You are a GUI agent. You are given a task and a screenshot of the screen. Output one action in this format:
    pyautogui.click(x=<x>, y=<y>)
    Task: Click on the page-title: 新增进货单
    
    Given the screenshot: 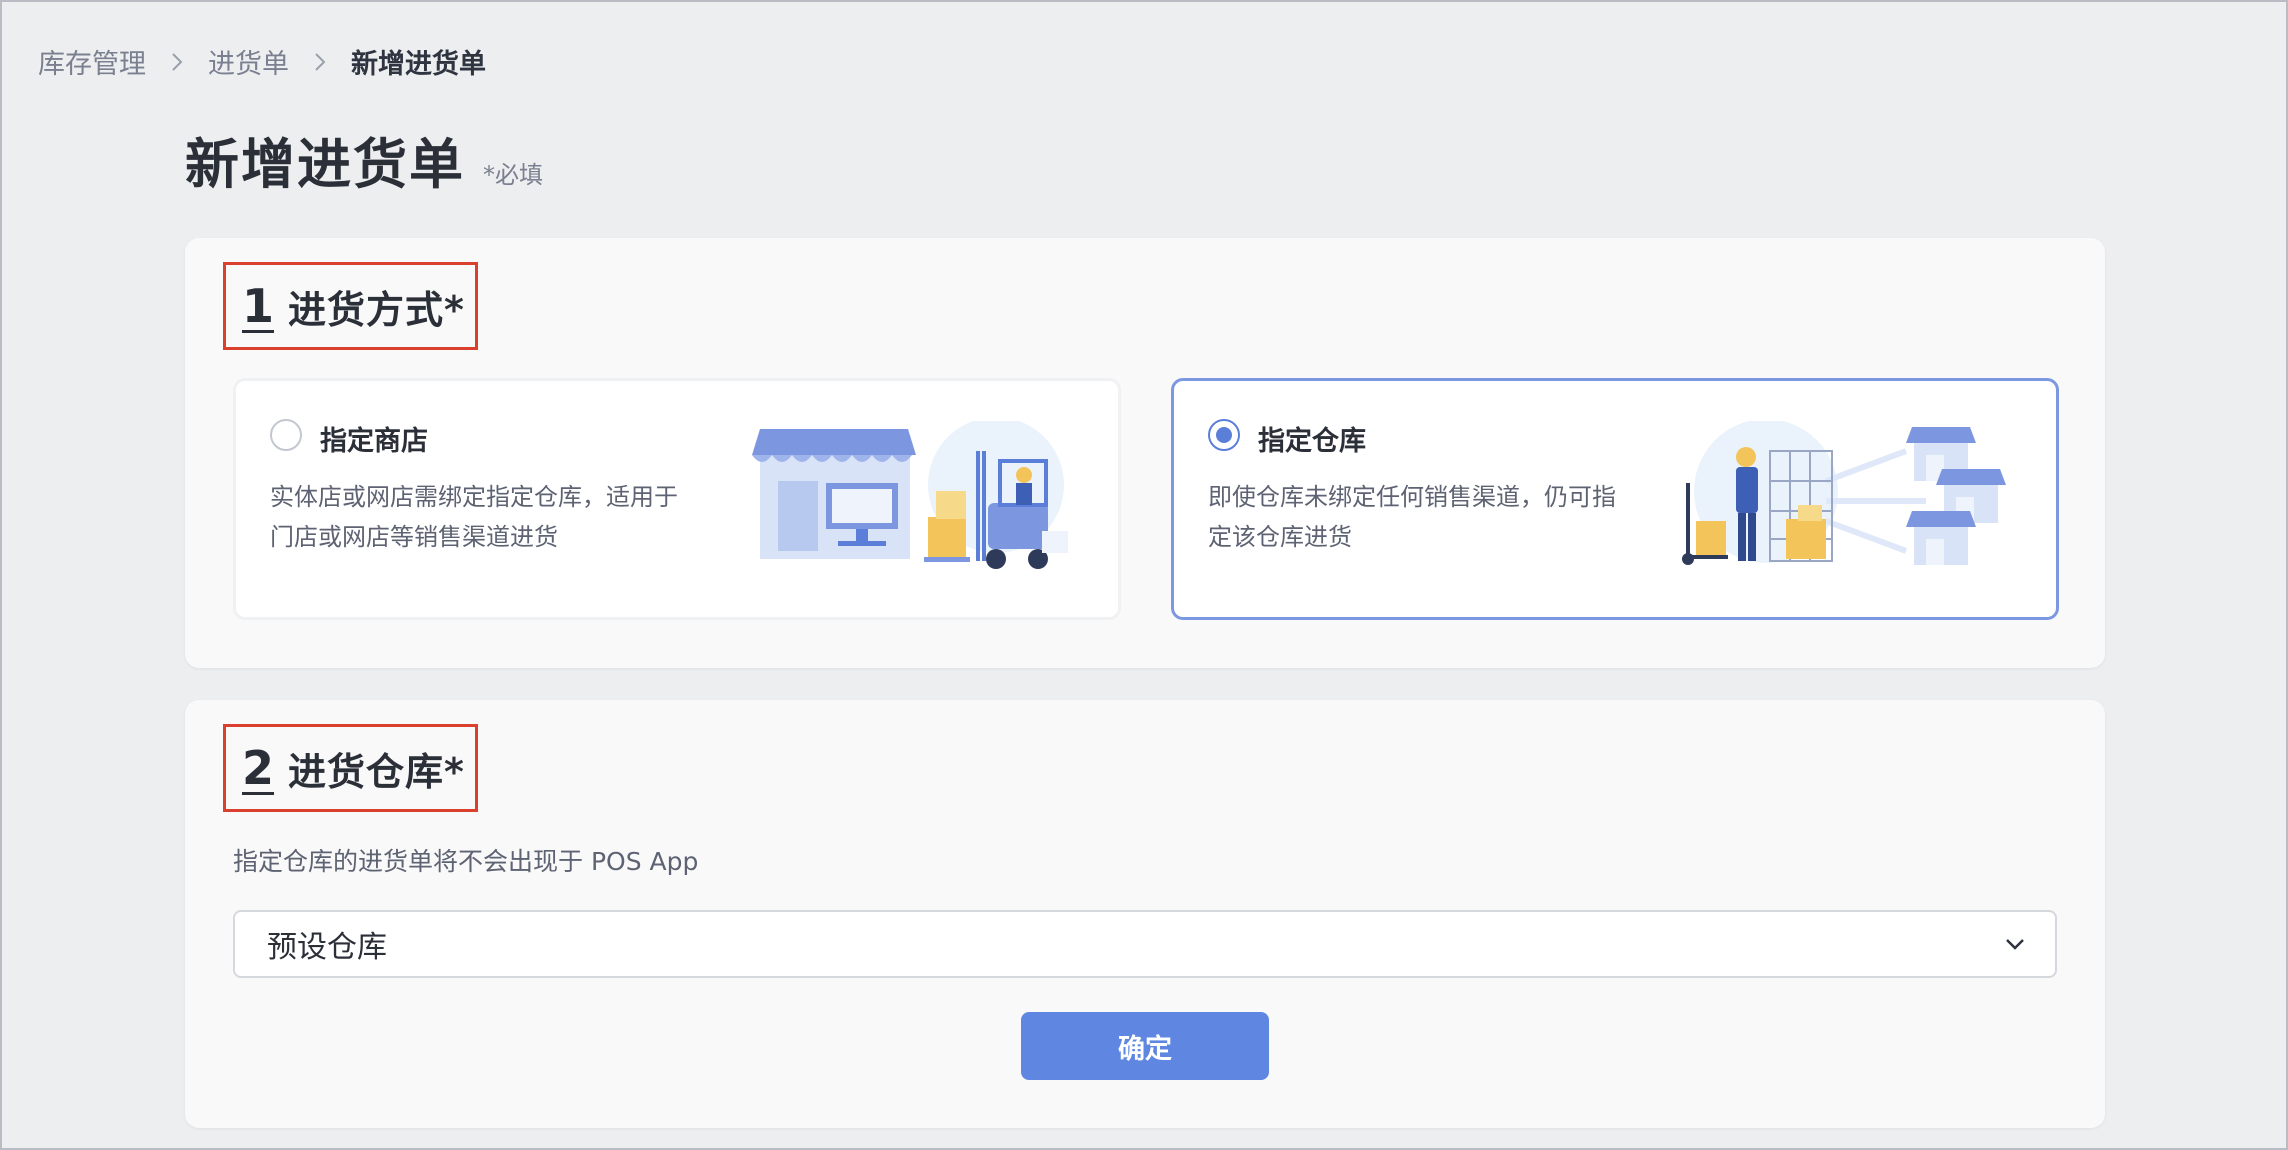 What is the action you would take?
    pyautogui.click(x=325, y=164)
    